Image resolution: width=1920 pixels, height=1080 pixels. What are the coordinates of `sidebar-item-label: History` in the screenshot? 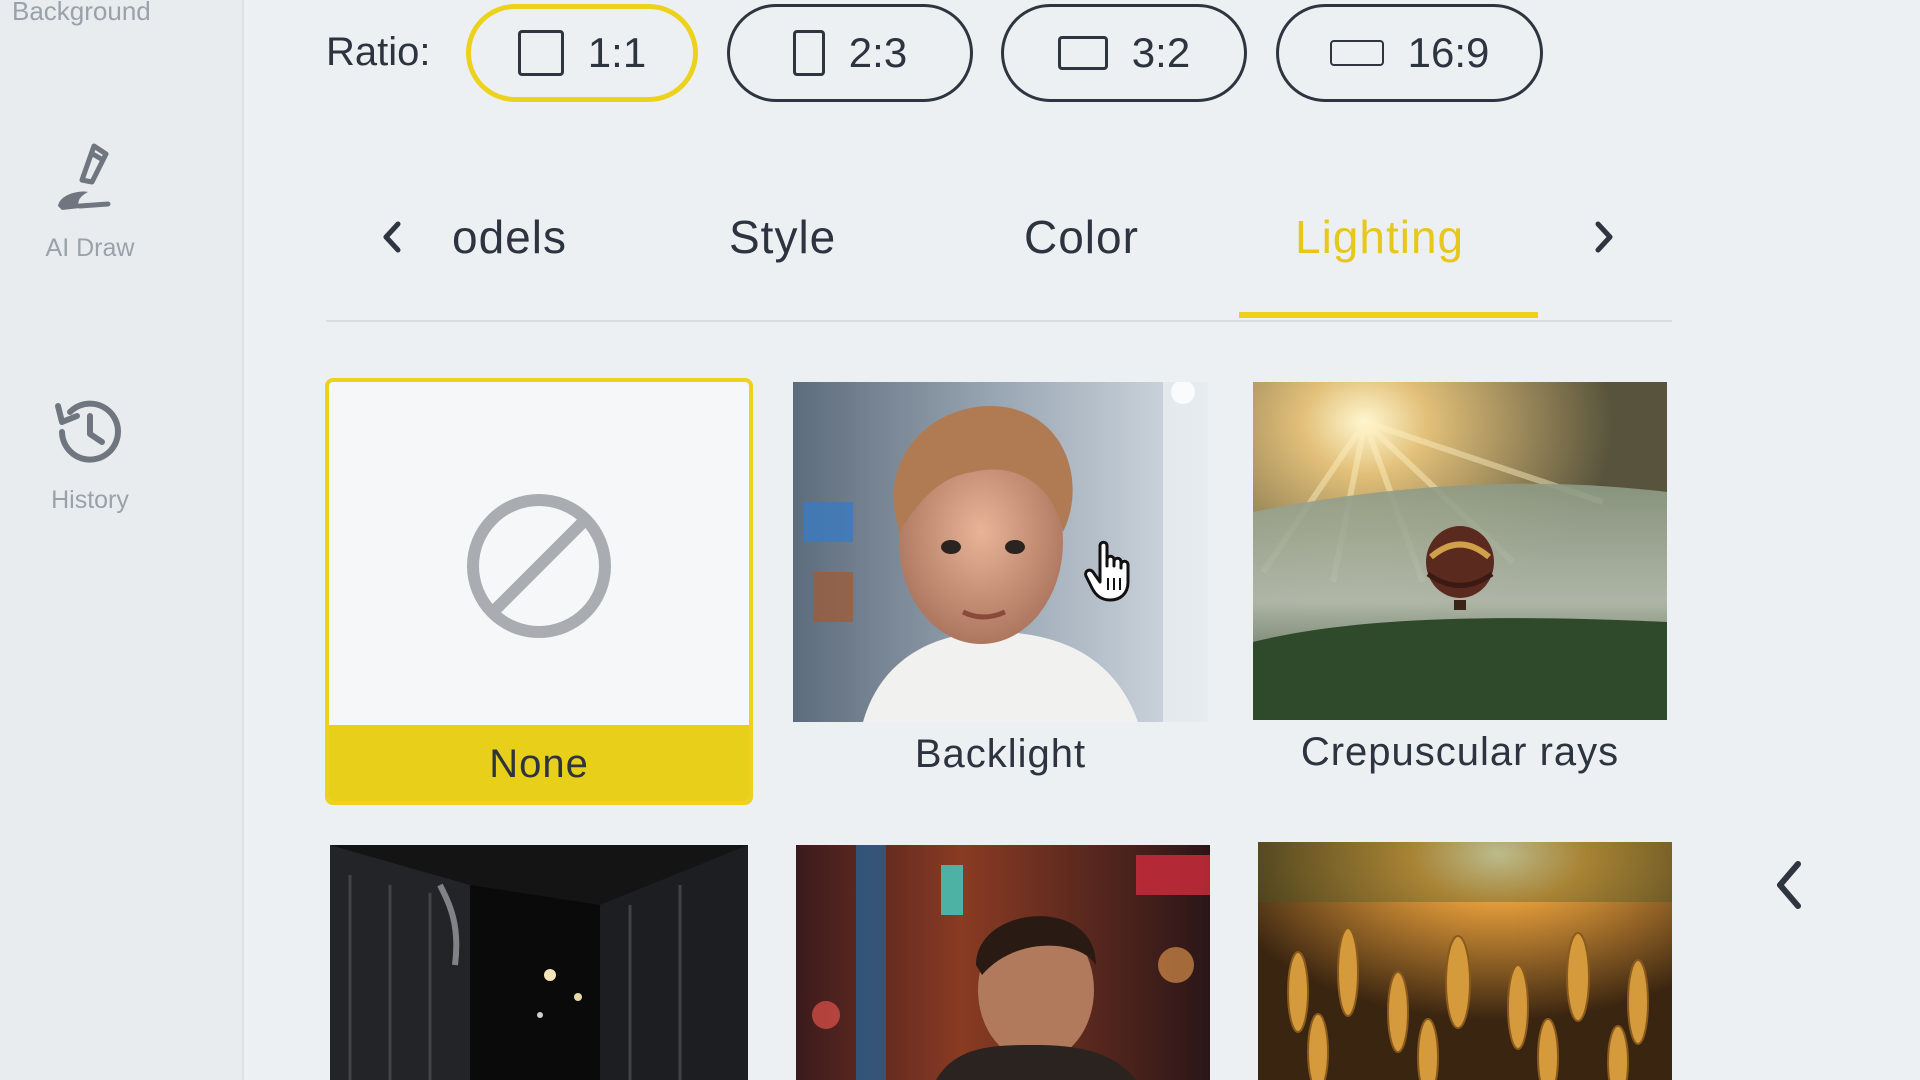 It's located at (90, 500).